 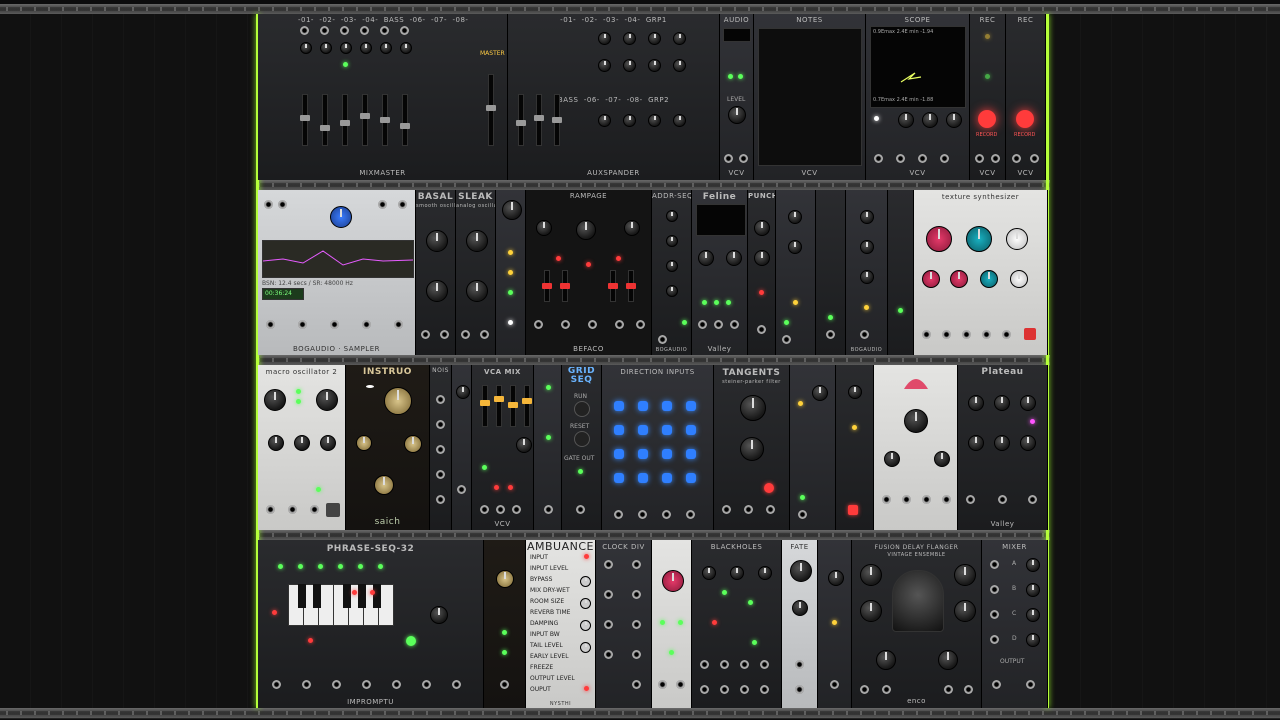 I want to click on pink-knob, so click(x=673, y=581).